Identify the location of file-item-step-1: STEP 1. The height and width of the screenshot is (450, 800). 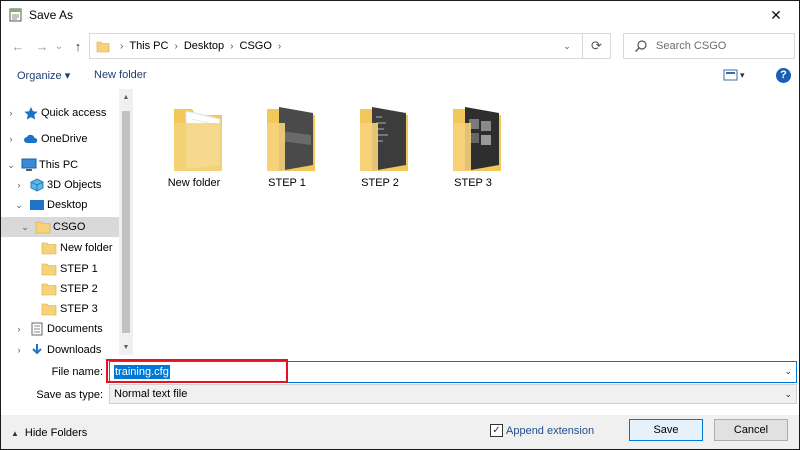
(287, 139).